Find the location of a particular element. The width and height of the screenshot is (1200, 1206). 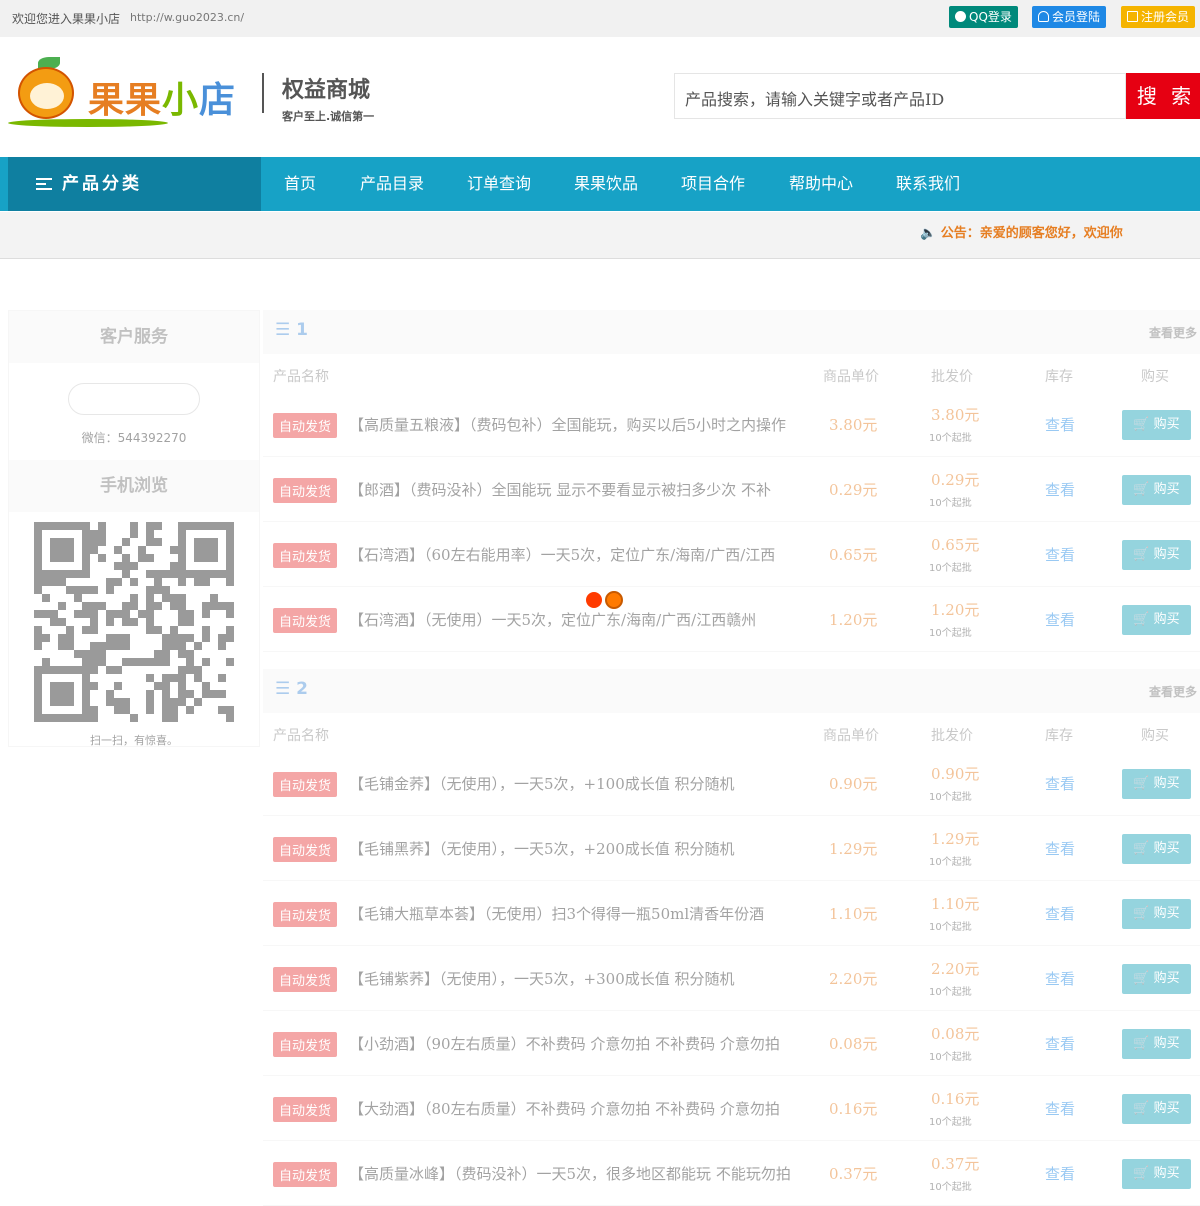

nav-item-contact: 联系我们 is located at coordinates (928, 184).